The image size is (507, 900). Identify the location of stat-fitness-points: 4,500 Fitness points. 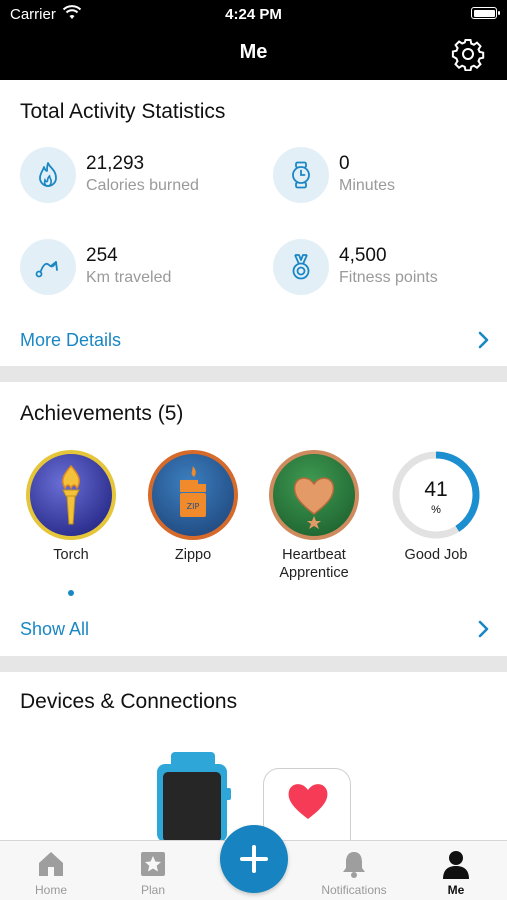
(388, 269).